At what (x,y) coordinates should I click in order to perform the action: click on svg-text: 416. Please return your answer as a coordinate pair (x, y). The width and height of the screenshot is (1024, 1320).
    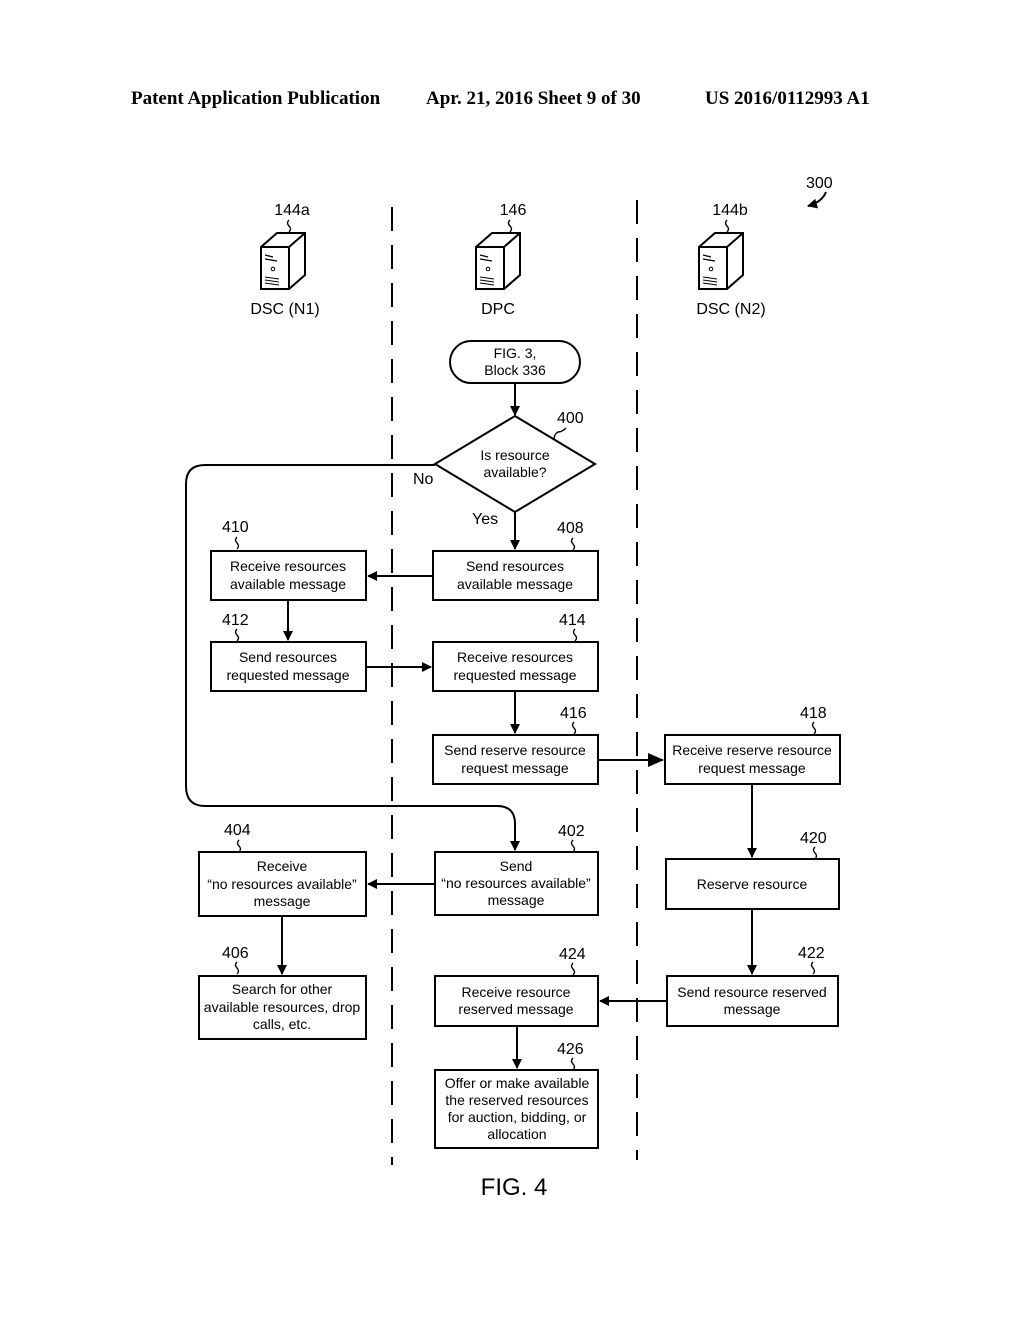
    Looking at the image, I should click on (573, 713).